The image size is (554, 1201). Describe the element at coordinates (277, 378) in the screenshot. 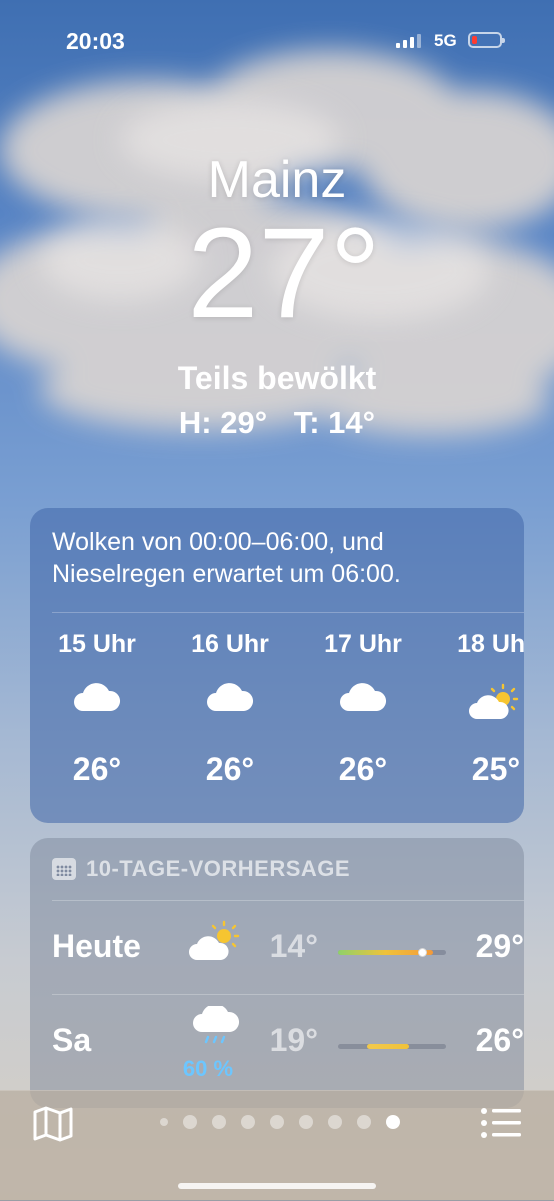

I see `condition-text: Teils bewölkt` at that location.